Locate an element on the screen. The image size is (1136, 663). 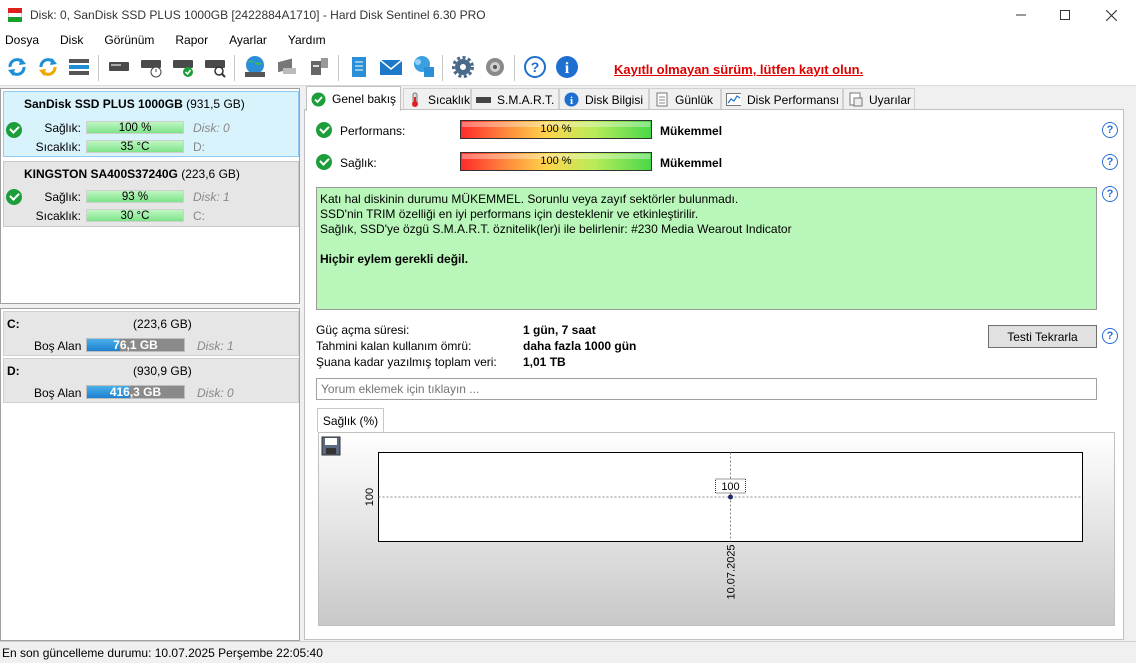
tab-overview: Genel bakış is located at coordinates (353, 98).